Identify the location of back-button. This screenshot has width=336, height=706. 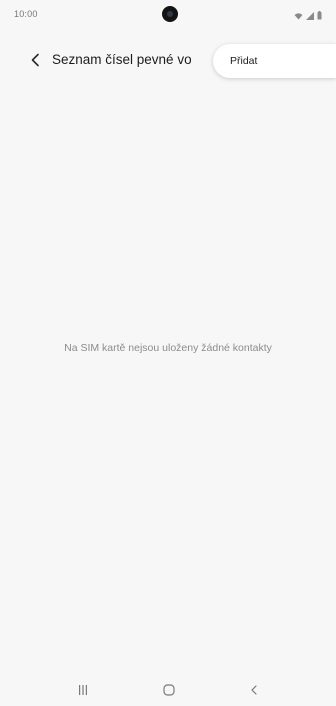
(36, 60).